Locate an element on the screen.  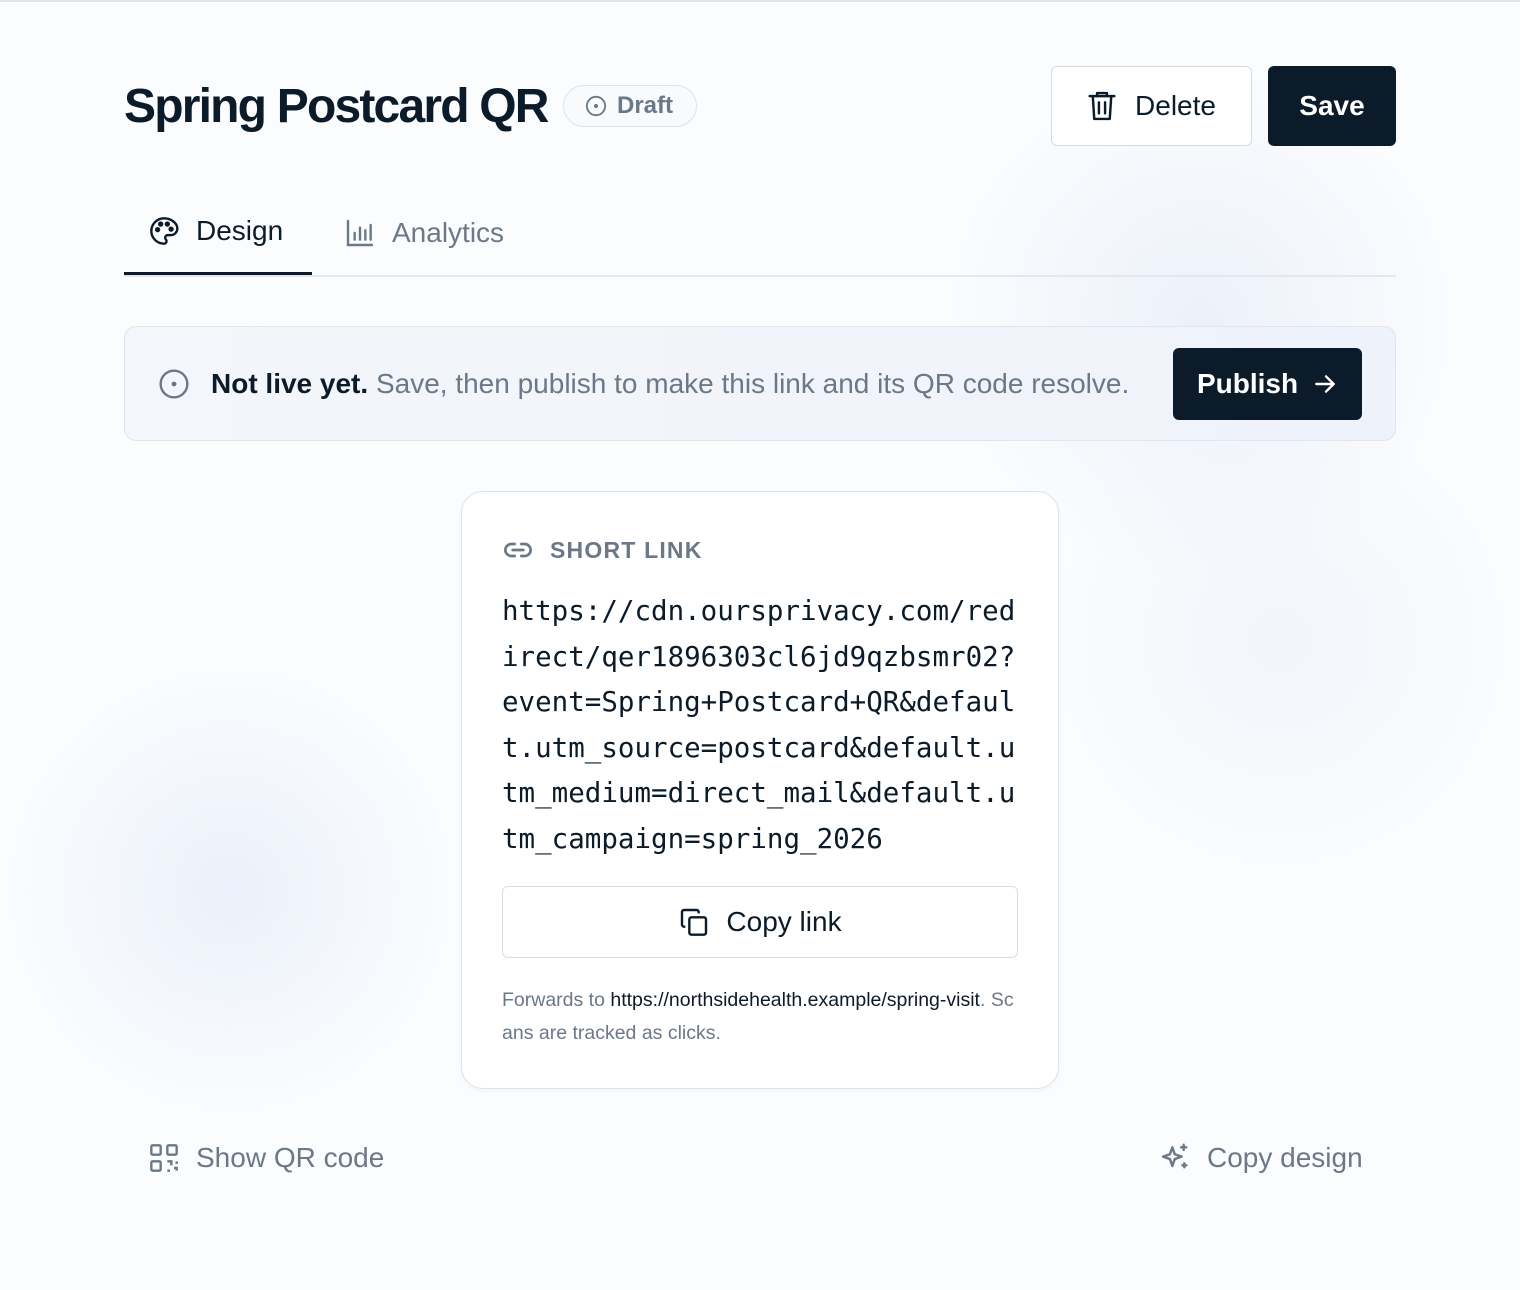
short-link-label: SHORT LINK is located at coordinates (626, 549).